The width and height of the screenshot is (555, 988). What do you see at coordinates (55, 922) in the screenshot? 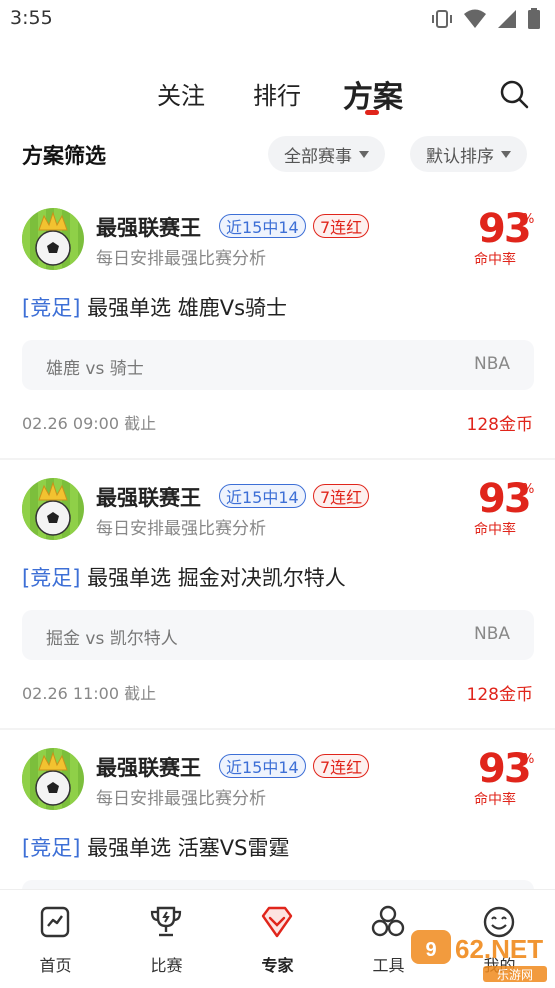
I see `home-chart-icon` at bounding box center [55, 922].